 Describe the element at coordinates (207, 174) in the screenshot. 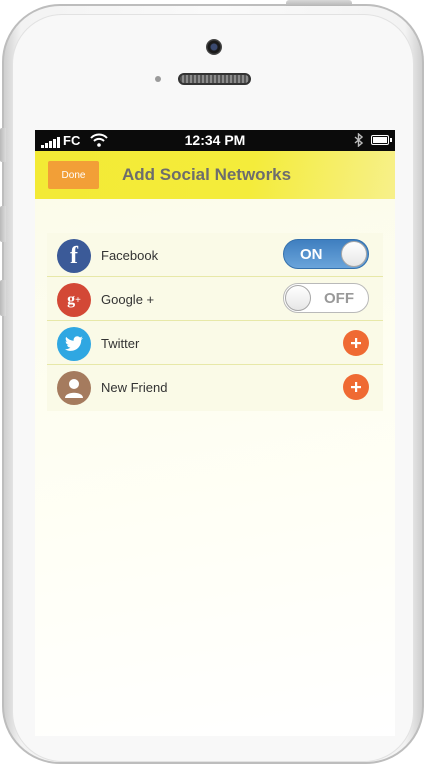

I see `page-title: Add Social Networks` at that location.